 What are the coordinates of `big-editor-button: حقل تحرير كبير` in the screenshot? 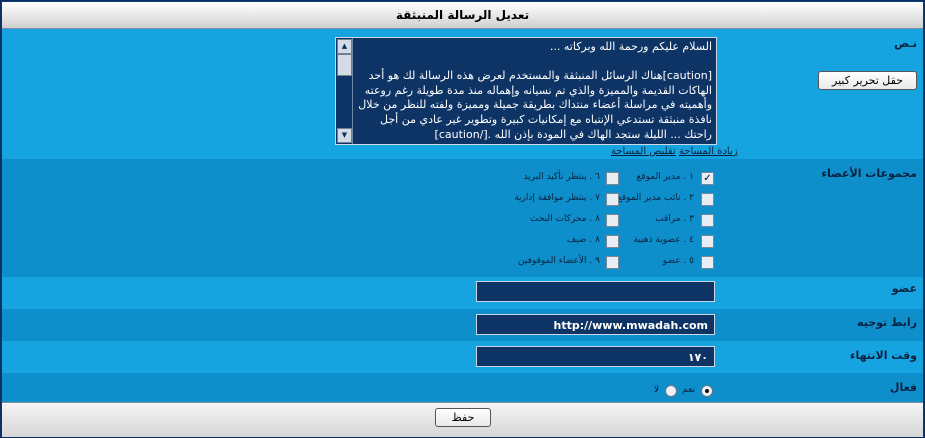 It's located at (867, 80).